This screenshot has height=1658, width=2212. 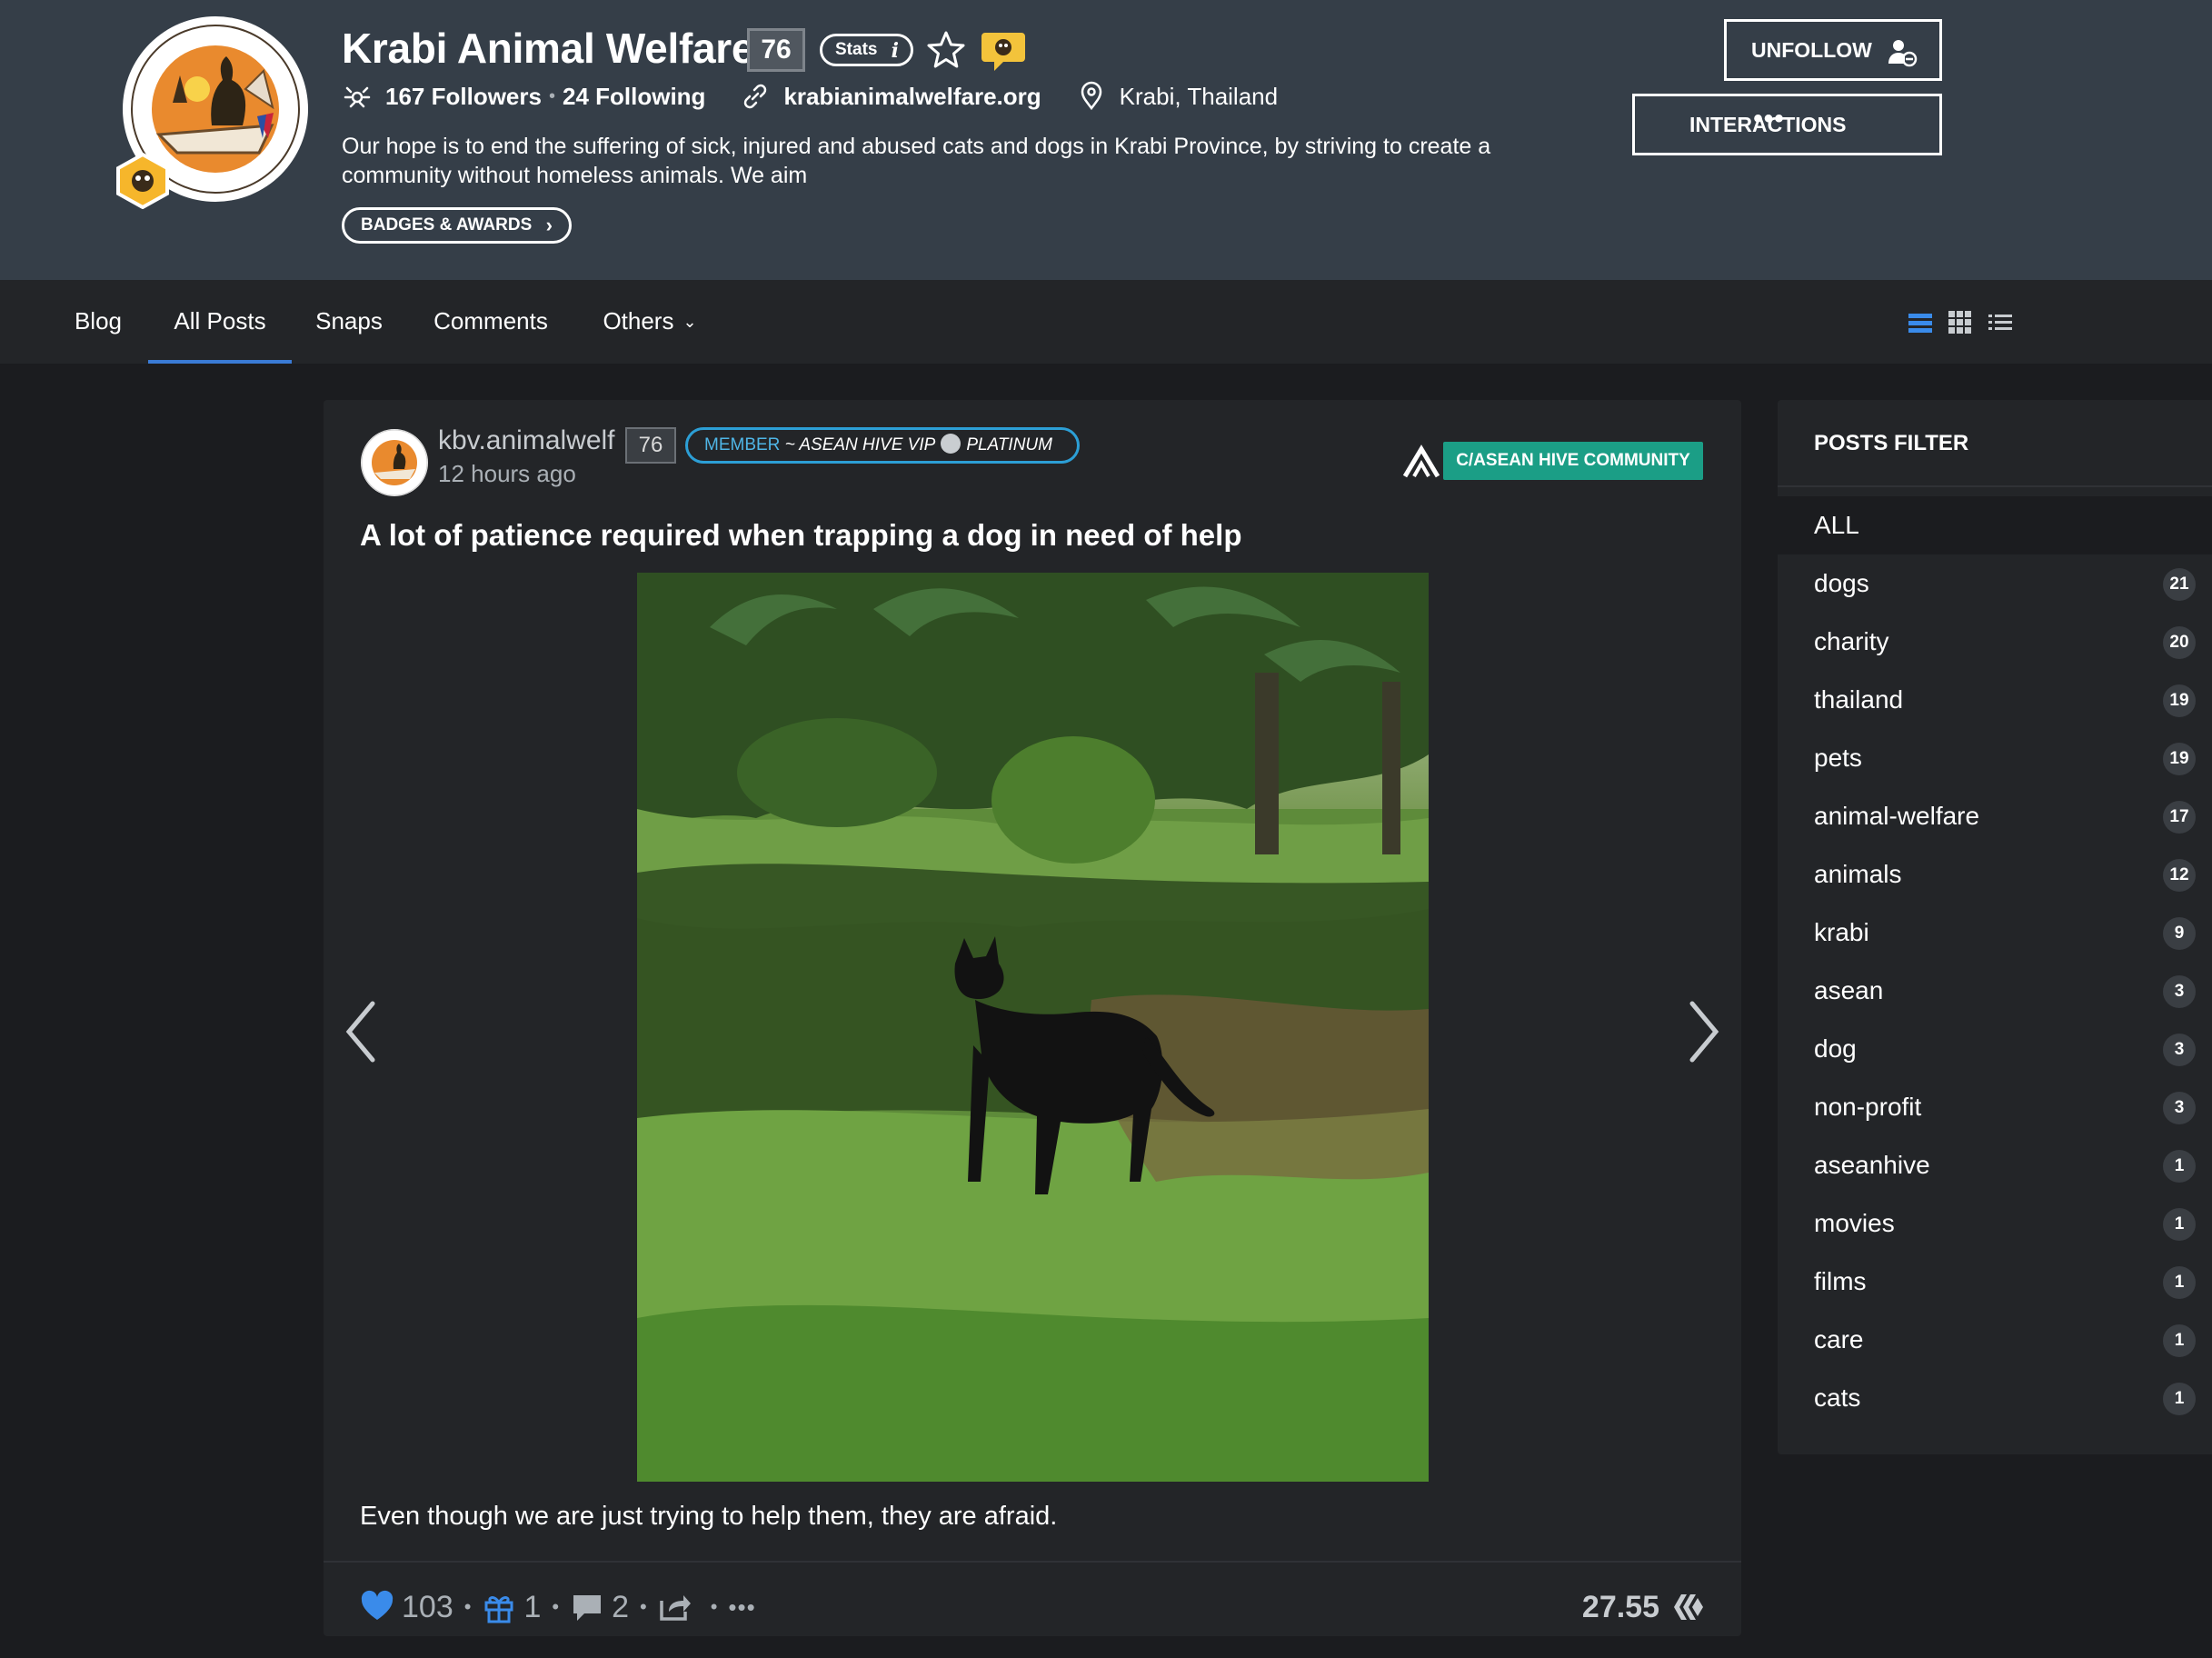 What do you see at coordinates (2179, 700) in the screenshot?
I see `filter-item-count: 19` at bounding box center [2179, 700].